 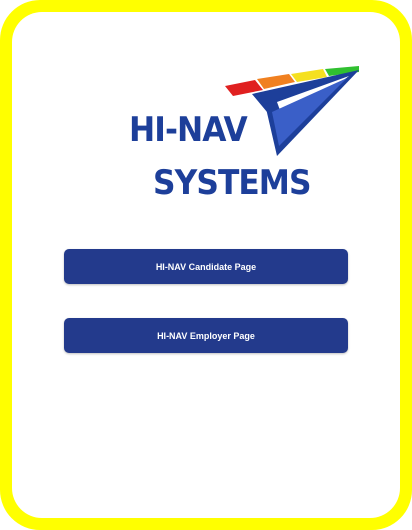 I want to click on candidate-page-button: HI-NAV Candidate Page, so click(x=206, y=266).